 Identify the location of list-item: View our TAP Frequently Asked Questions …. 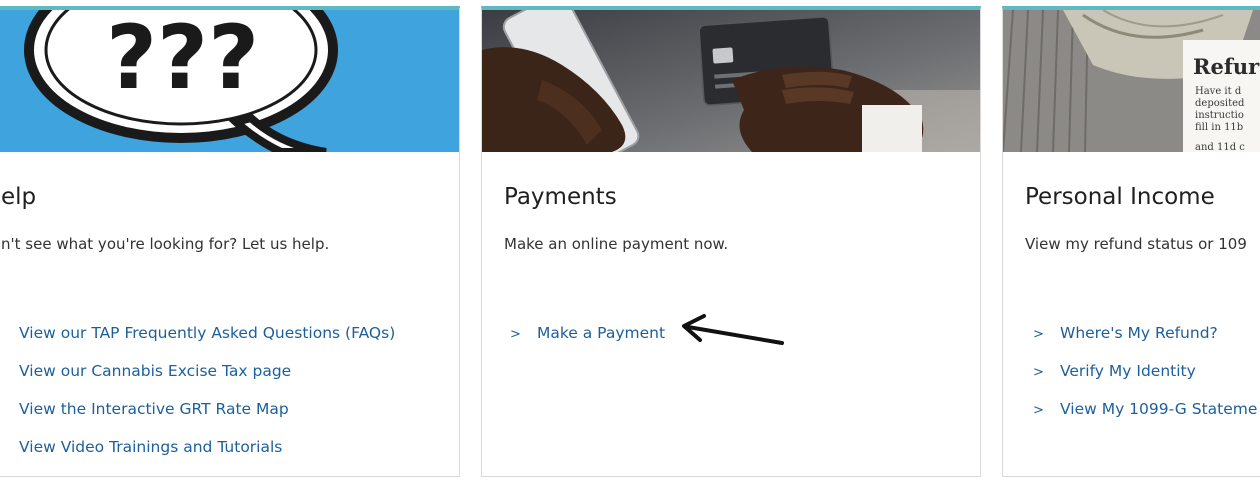
(207, 336).